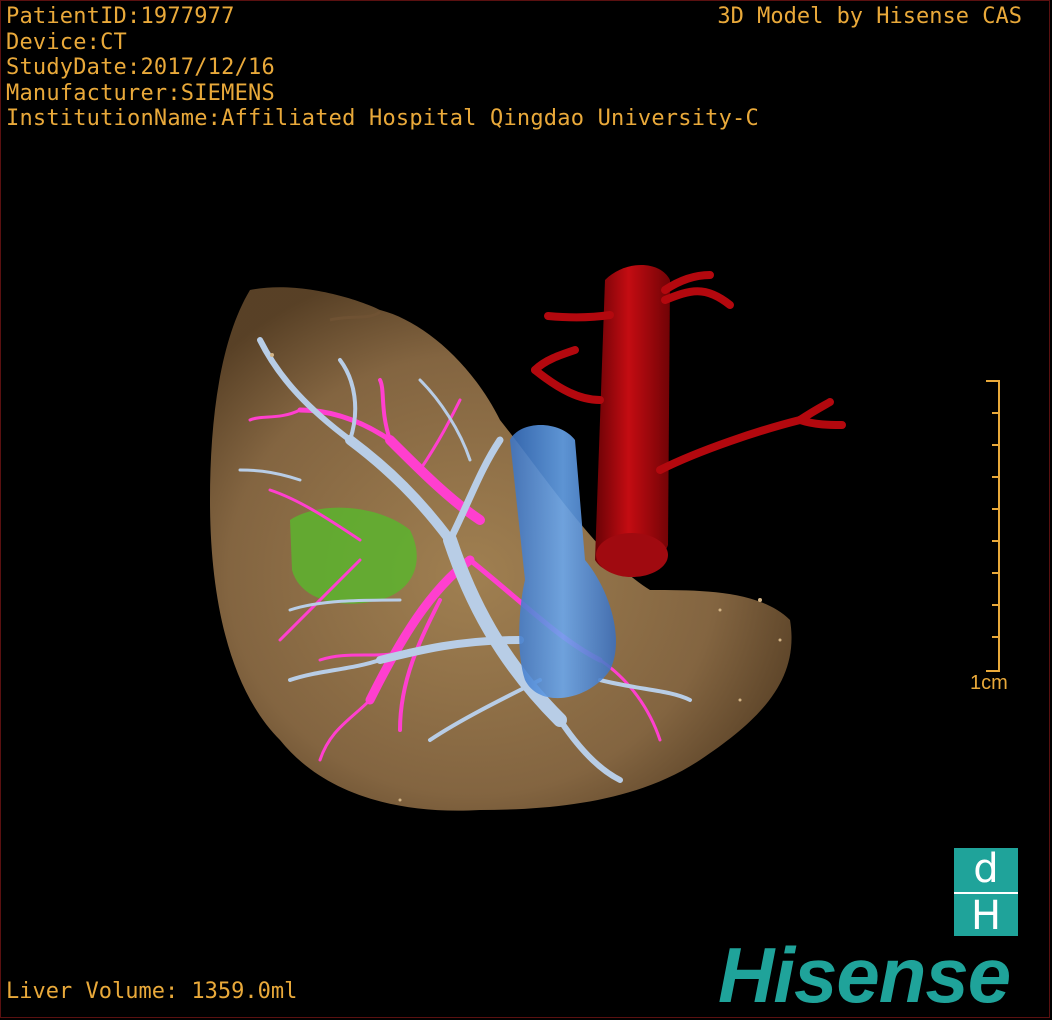 This screenshot has width=1052, height=1020. I want to click on scale-bar, so click(993, 526).